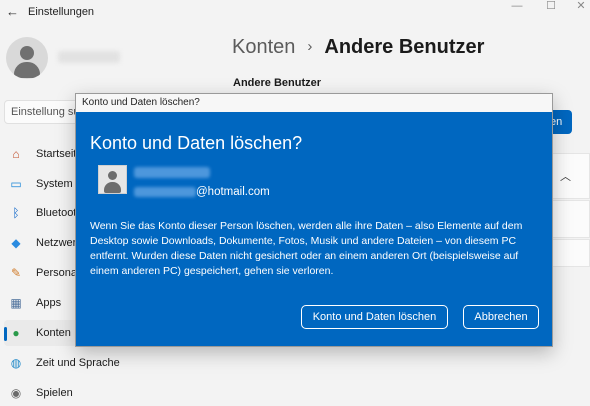 The height and width of the screenshot is (406, 590). Describe the element at coordinates (172, 172) in the screenshot. I see `account-name-redacted` at that location.